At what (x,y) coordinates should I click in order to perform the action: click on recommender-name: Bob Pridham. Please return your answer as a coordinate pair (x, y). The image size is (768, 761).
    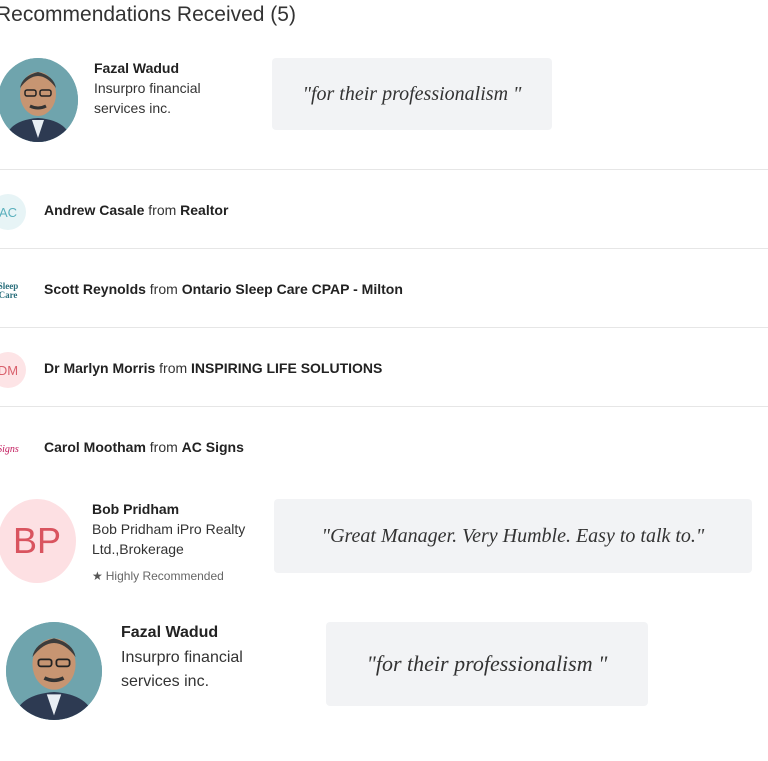
    Looking at the image, I should click on (135, 509).